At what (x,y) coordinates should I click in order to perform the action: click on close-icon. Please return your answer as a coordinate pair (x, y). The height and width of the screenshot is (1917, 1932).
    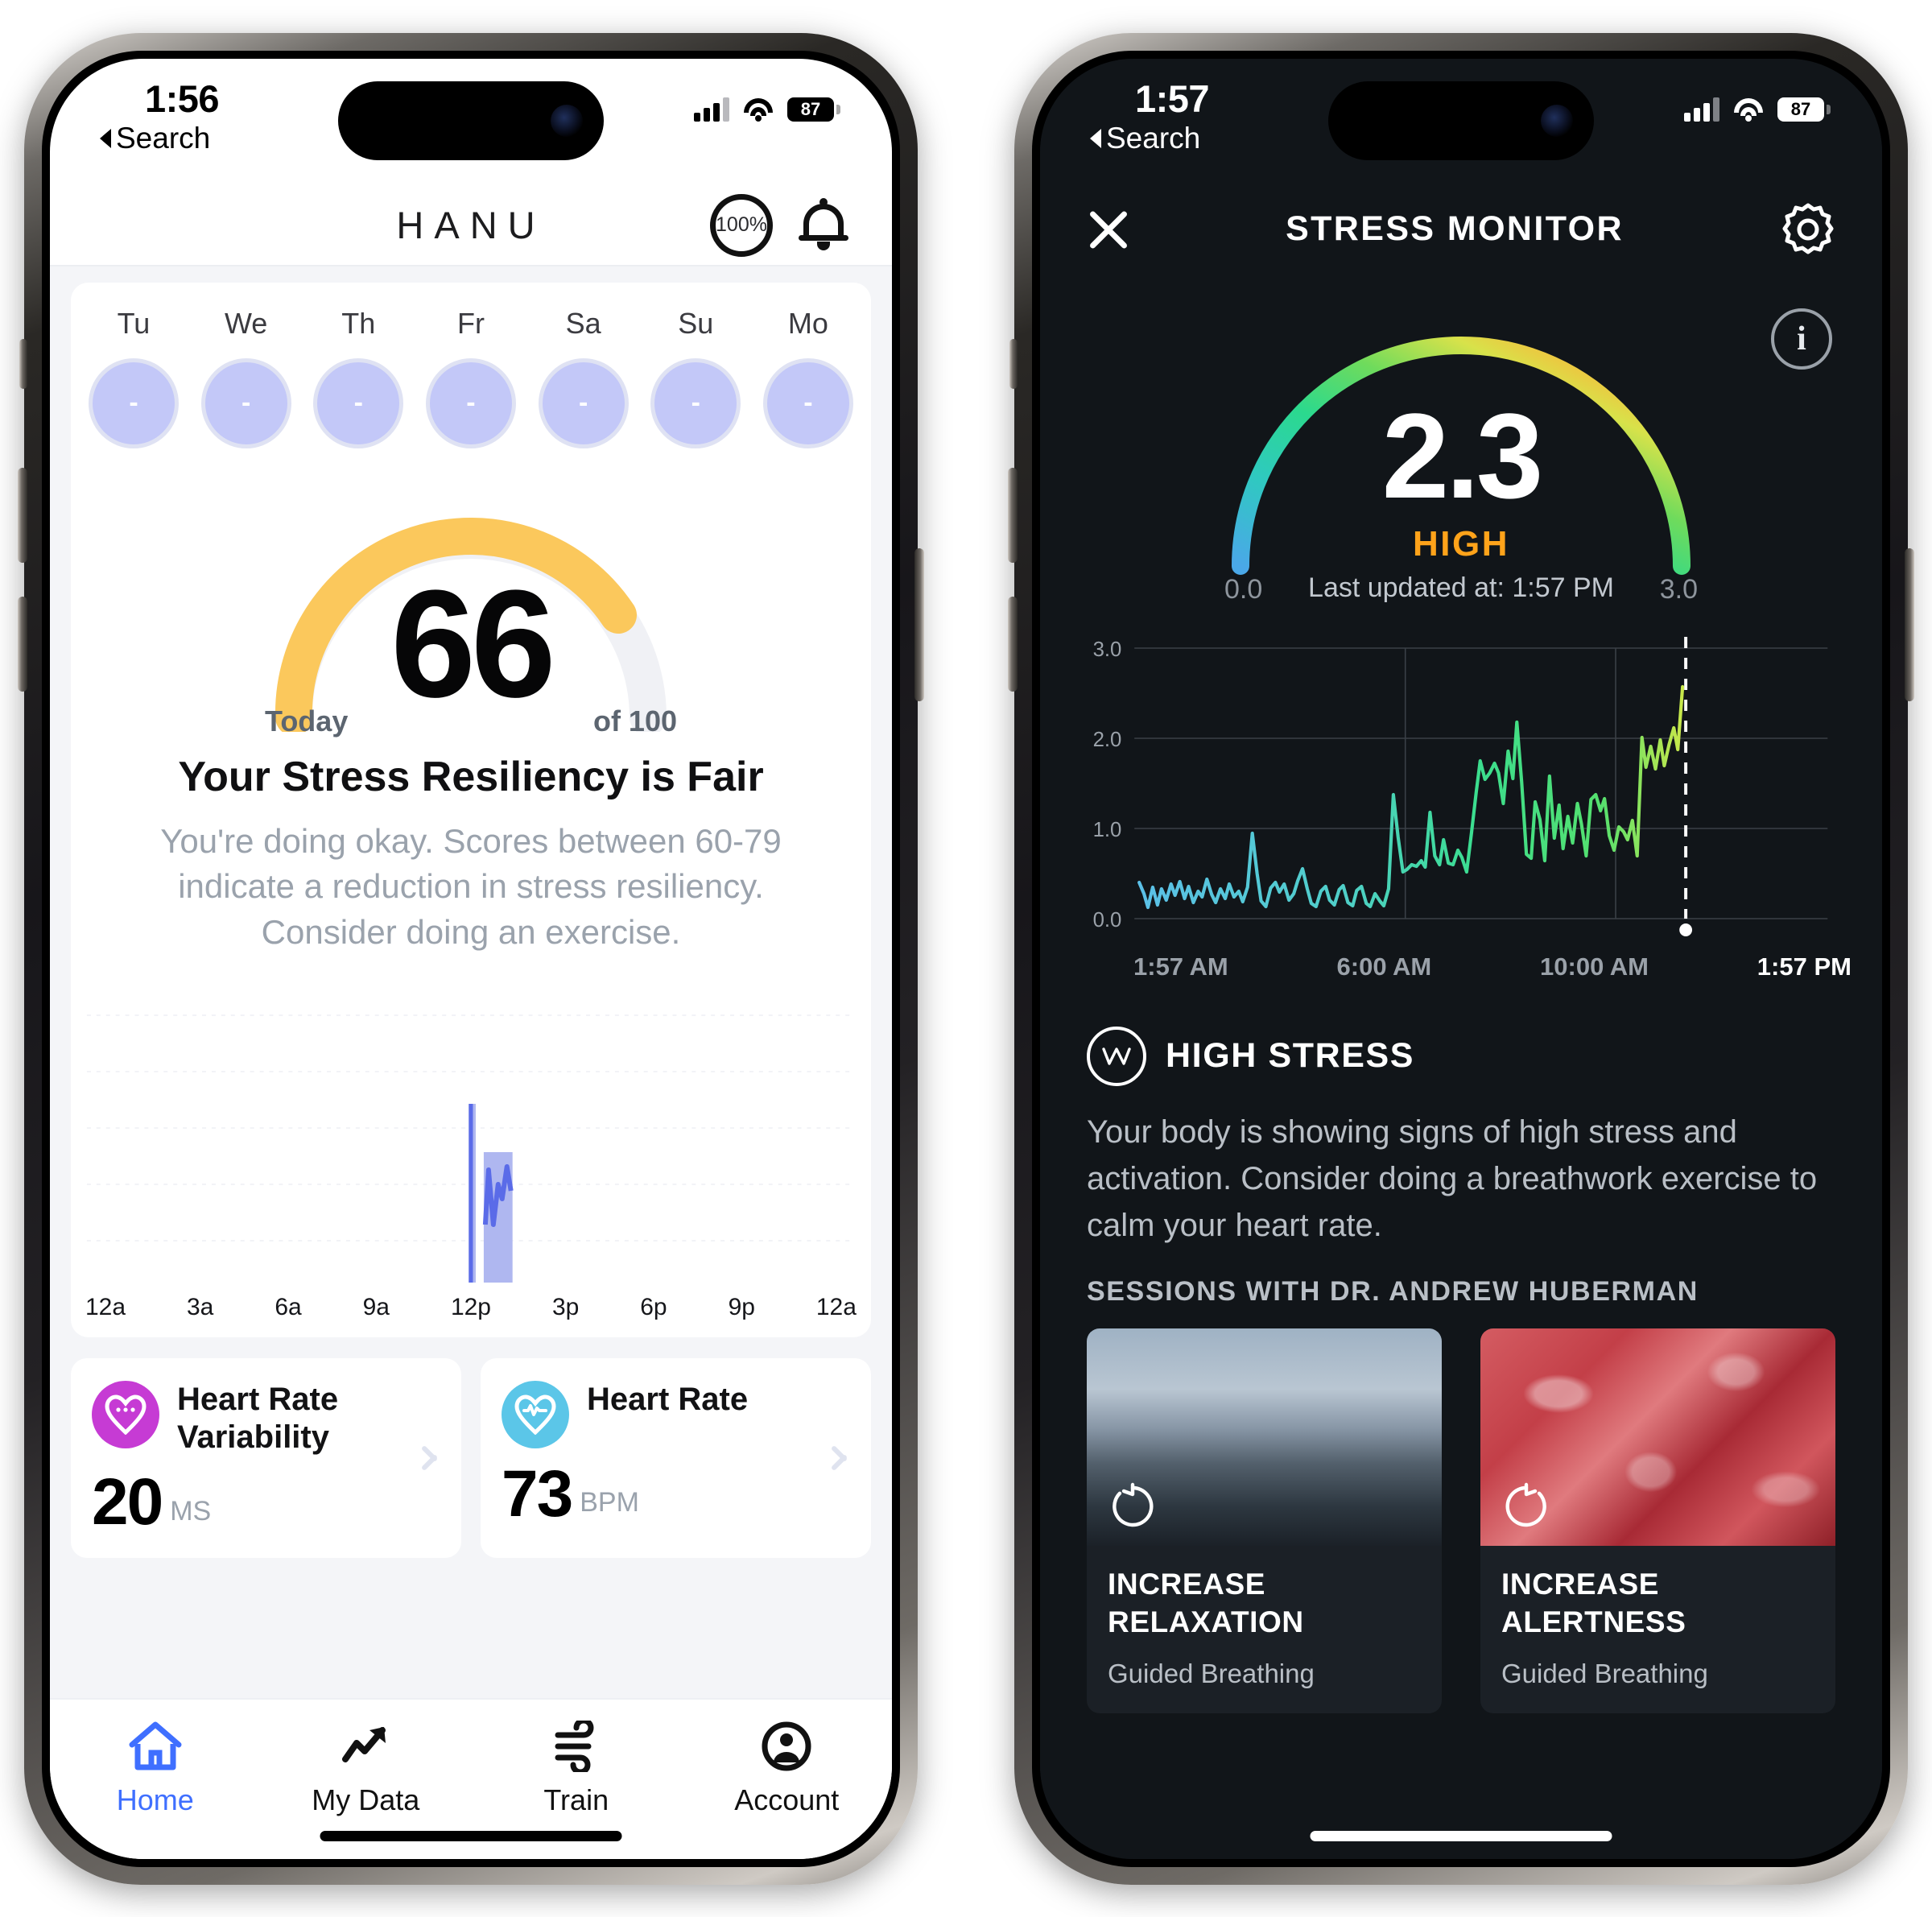
    Looking at the image, I should click on (1107, 229).